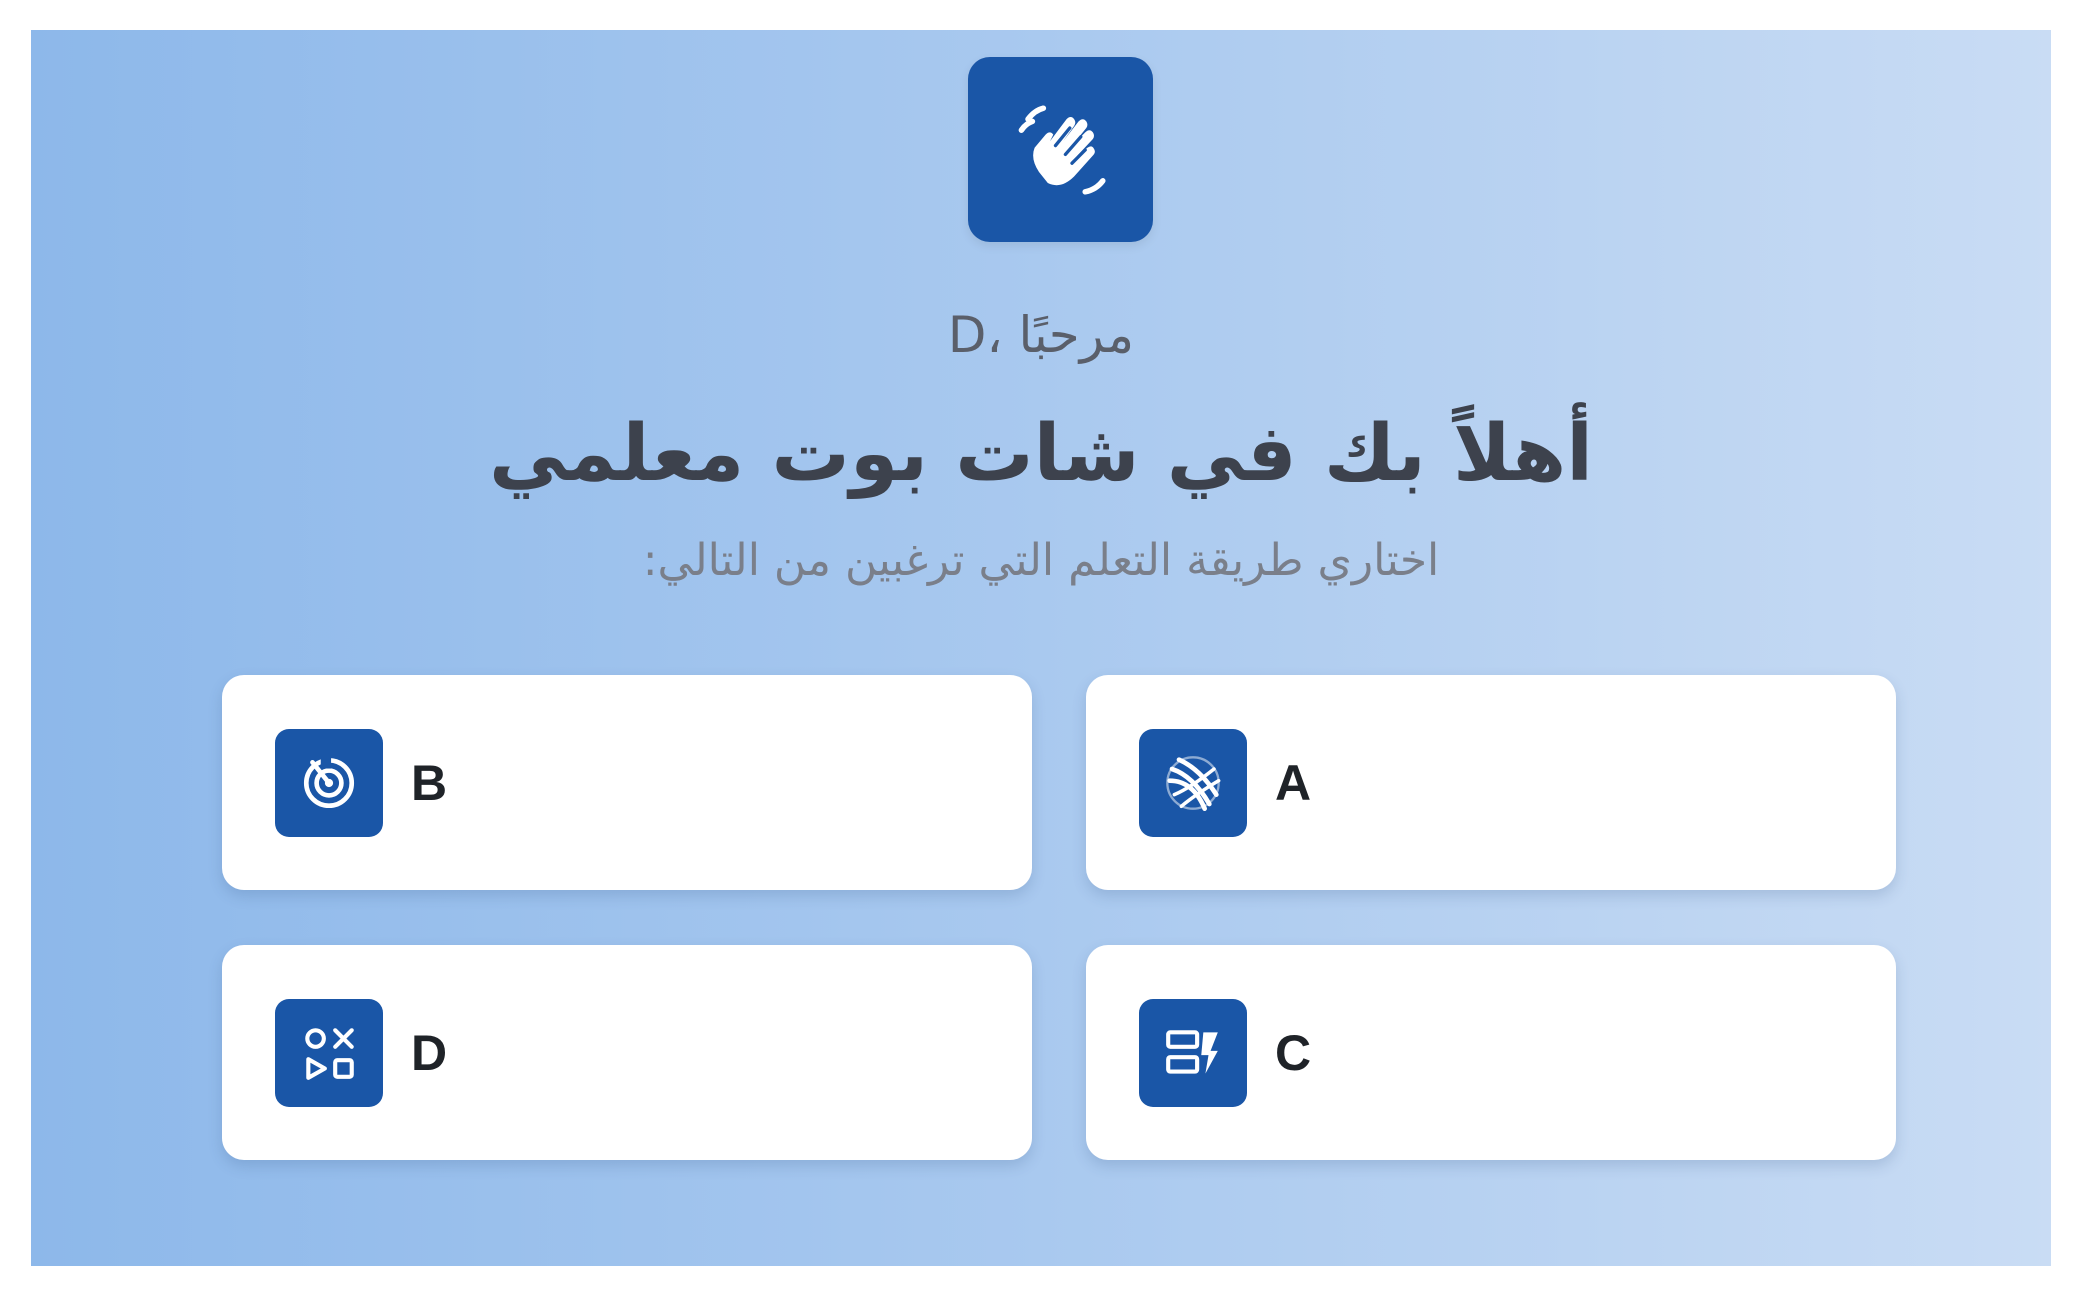 The height and width of the screenshot is (1291, 2077). Describe the element at coordinates (429, 782) in the screenshot. I see `option-label-b: B` at that location.